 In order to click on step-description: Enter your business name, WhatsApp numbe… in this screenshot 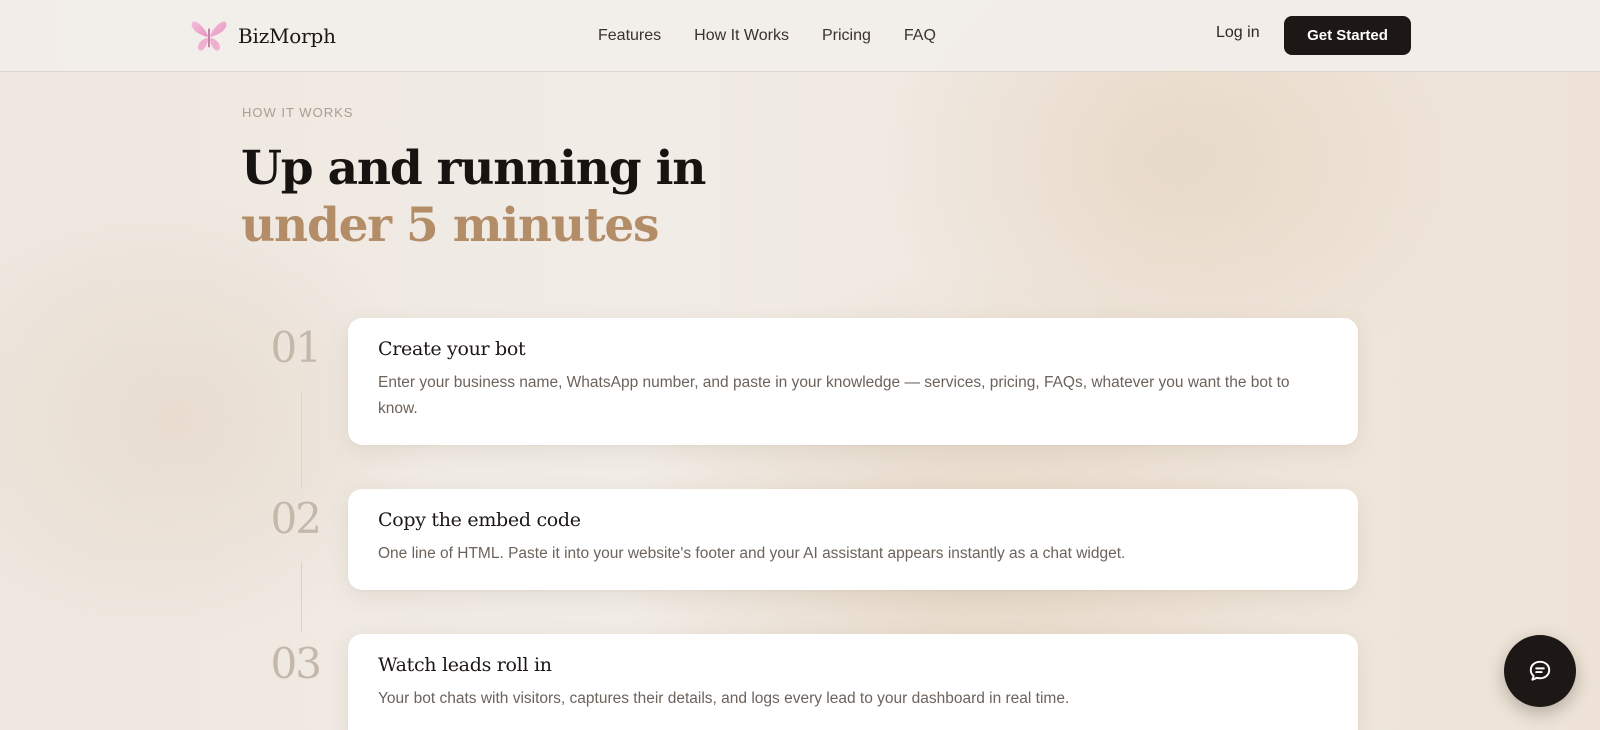, I will do `click(834, 395)`.